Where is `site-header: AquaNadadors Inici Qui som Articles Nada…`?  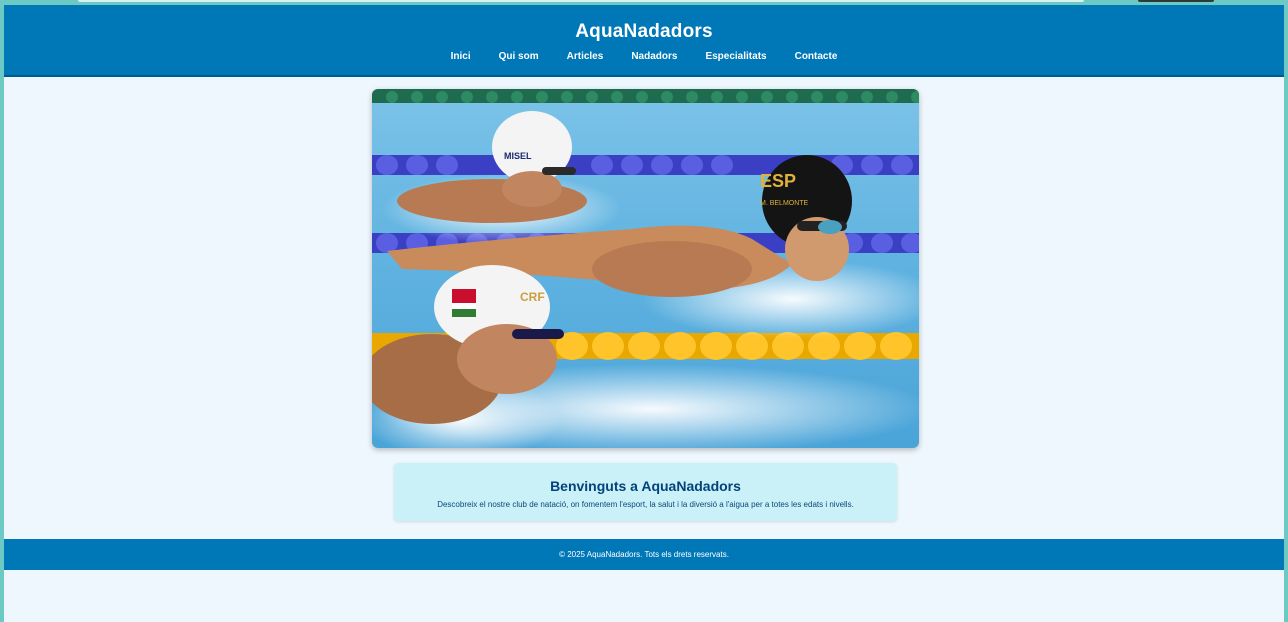 site-header: AquaNadadors Inici Qui som Articles Nada… is located at coordinates (644, 41).